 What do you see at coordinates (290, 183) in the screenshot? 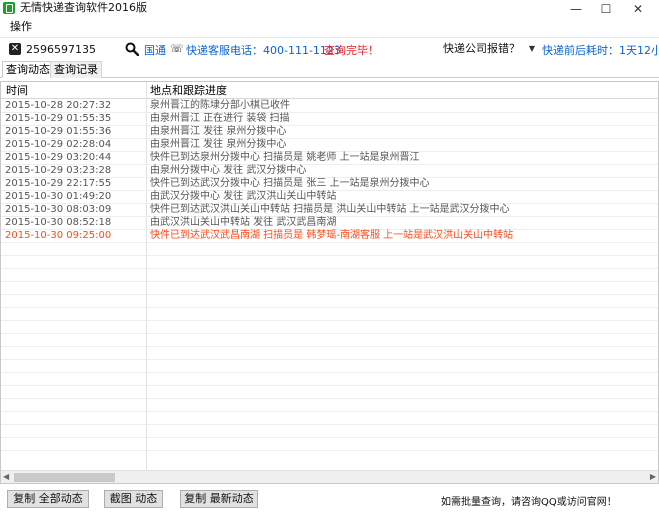
I see `row-progress: 快件已到达武汉分拨中心 扫描员是 张三 上一站是泉州分拨中心` at bounding box center [290, 183].